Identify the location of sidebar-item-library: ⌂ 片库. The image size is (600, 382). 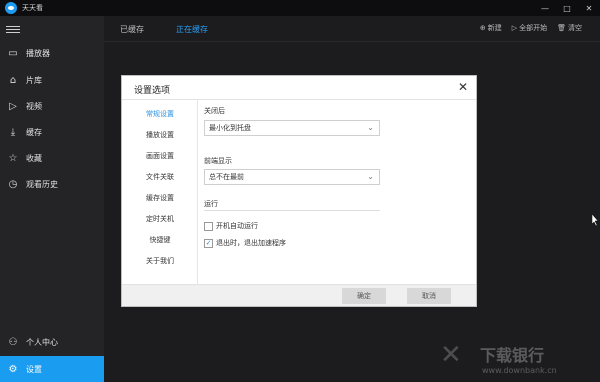
(52, 80).